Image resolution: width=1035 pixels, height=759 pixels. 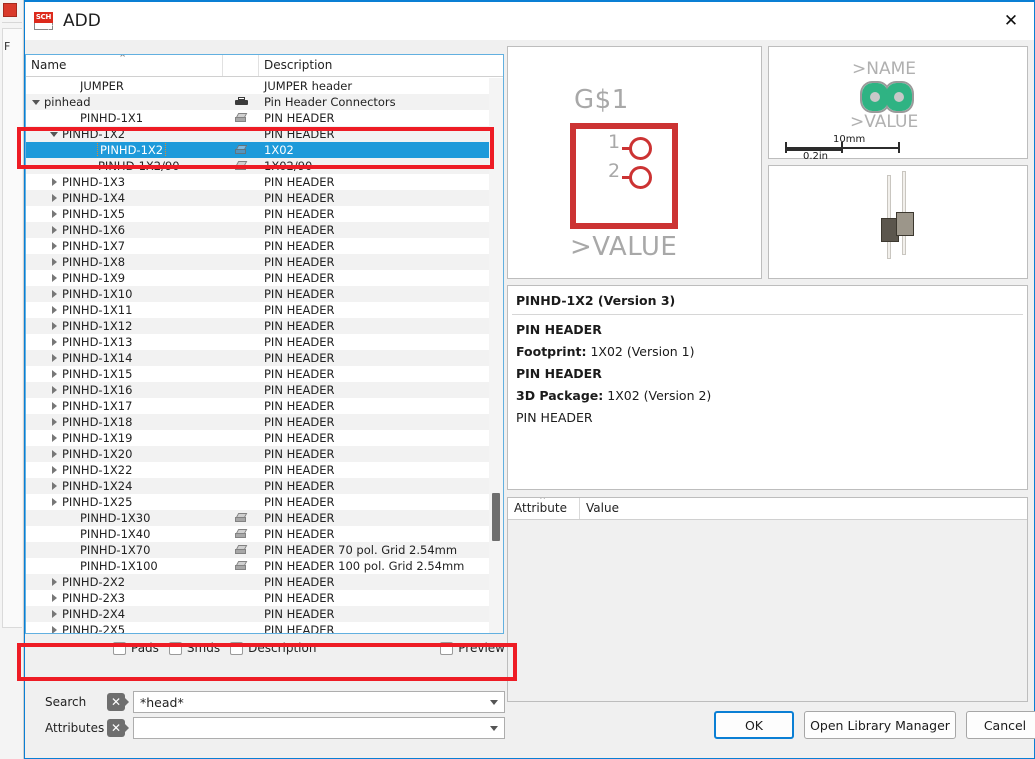 I want to click on close-icon: ✕, so click(x=1011, y=21).